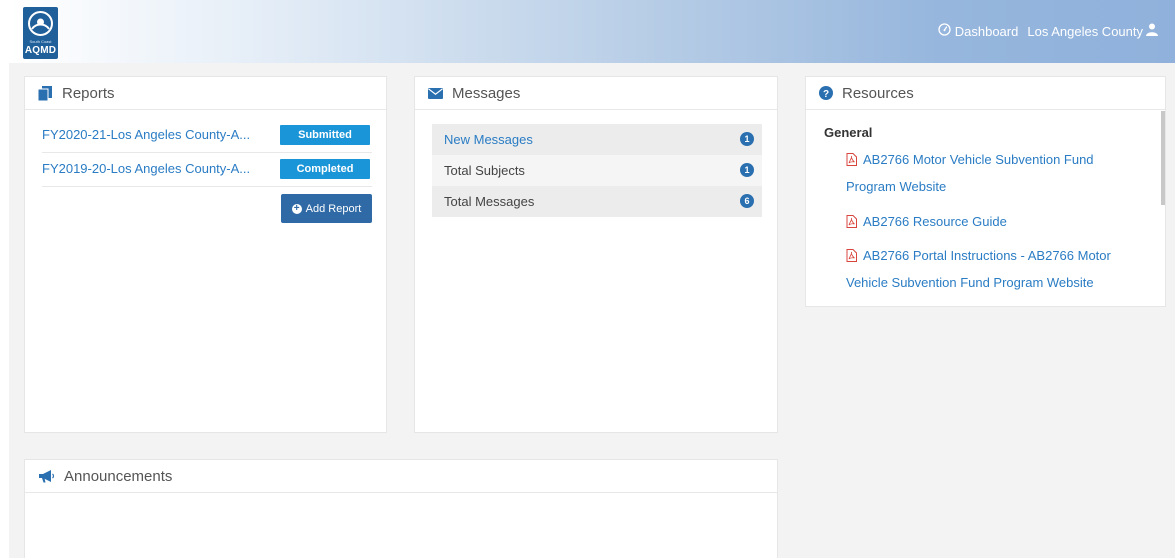  What do you see at coordinates (401, 508) in the screenshot?
I see `announcements-panel: Announcements` at bounding box center [401, 508].